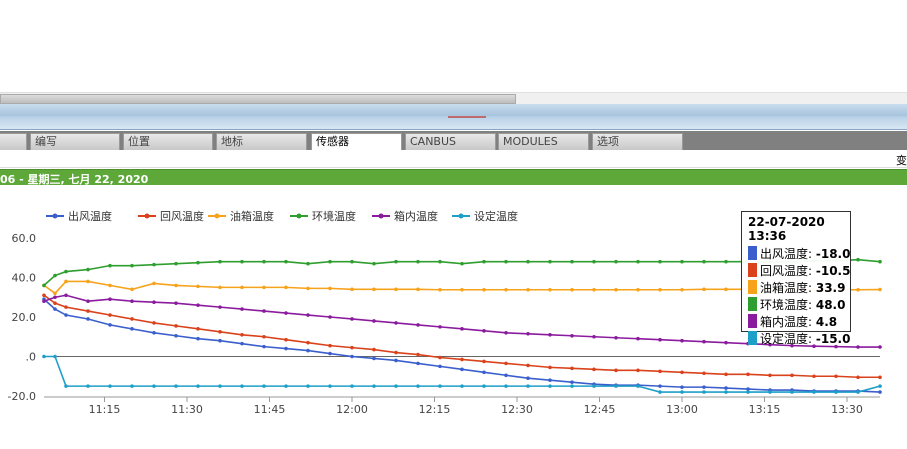 Image resolution: width=907 pixels, height=449 pixels. What do you see at coordinates (270, 409) in the screenshot?
I see `x-tick-label: 11:45` at bounding box center [270, 409].